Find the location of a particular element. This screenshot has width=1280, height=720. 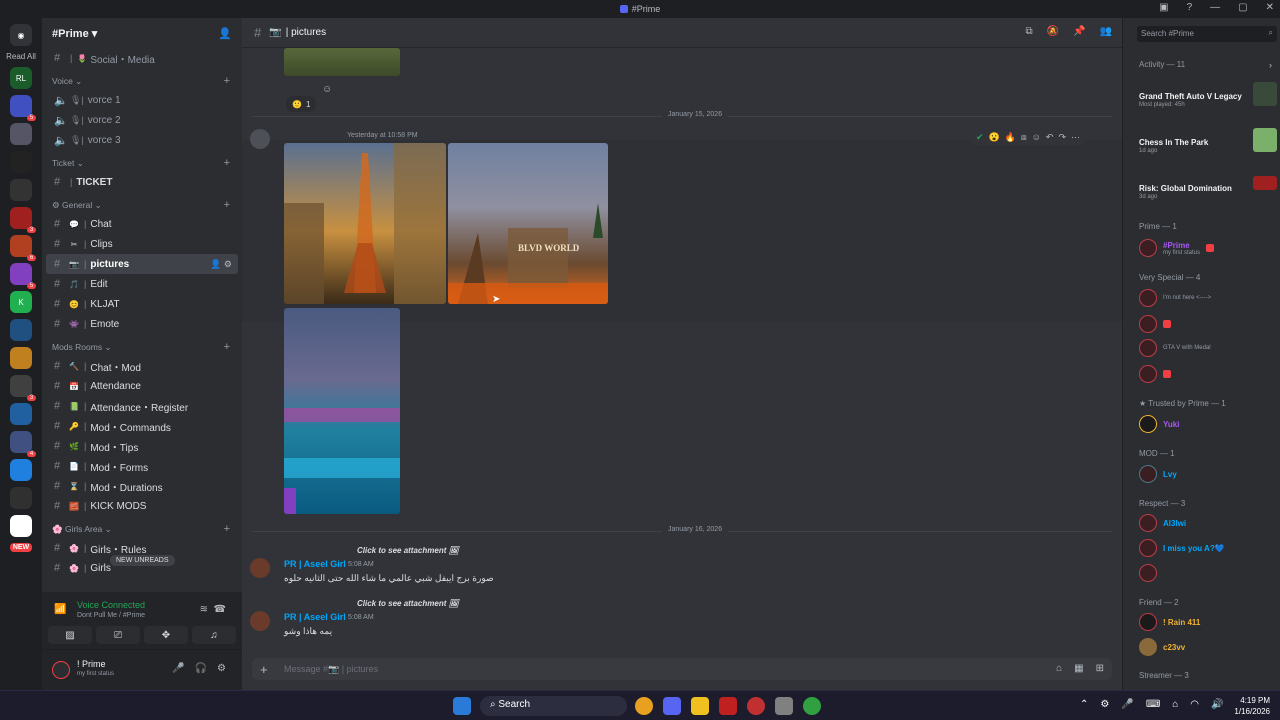

channel-mod-tips: # 🌿 | Mod・Tips is located at coordinates (142, 446).